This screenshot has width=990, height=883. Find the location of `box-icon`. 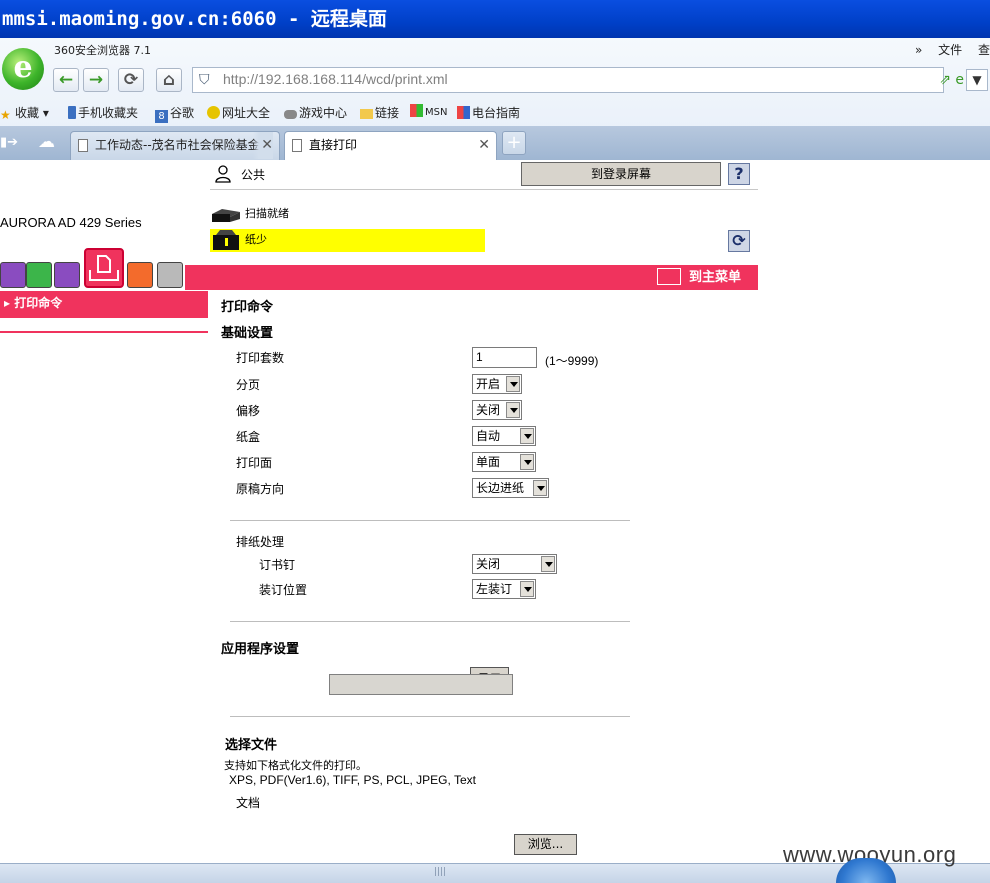

box-icon is located at coordinates (13, 275).